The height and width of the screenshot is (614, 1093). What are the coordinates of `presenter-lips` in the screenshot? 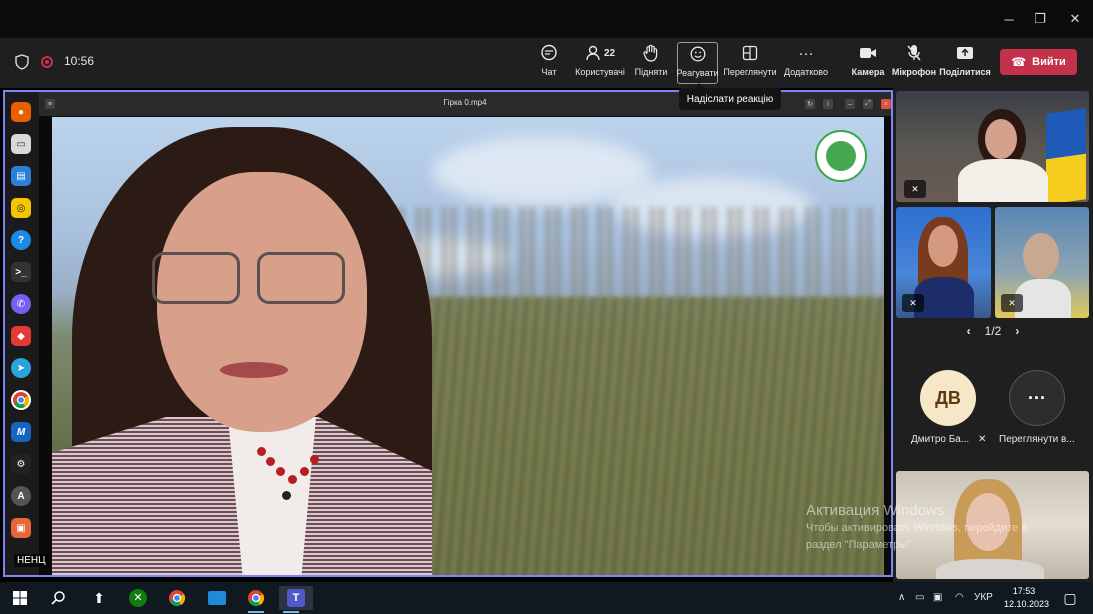 It's located at (254, 370).